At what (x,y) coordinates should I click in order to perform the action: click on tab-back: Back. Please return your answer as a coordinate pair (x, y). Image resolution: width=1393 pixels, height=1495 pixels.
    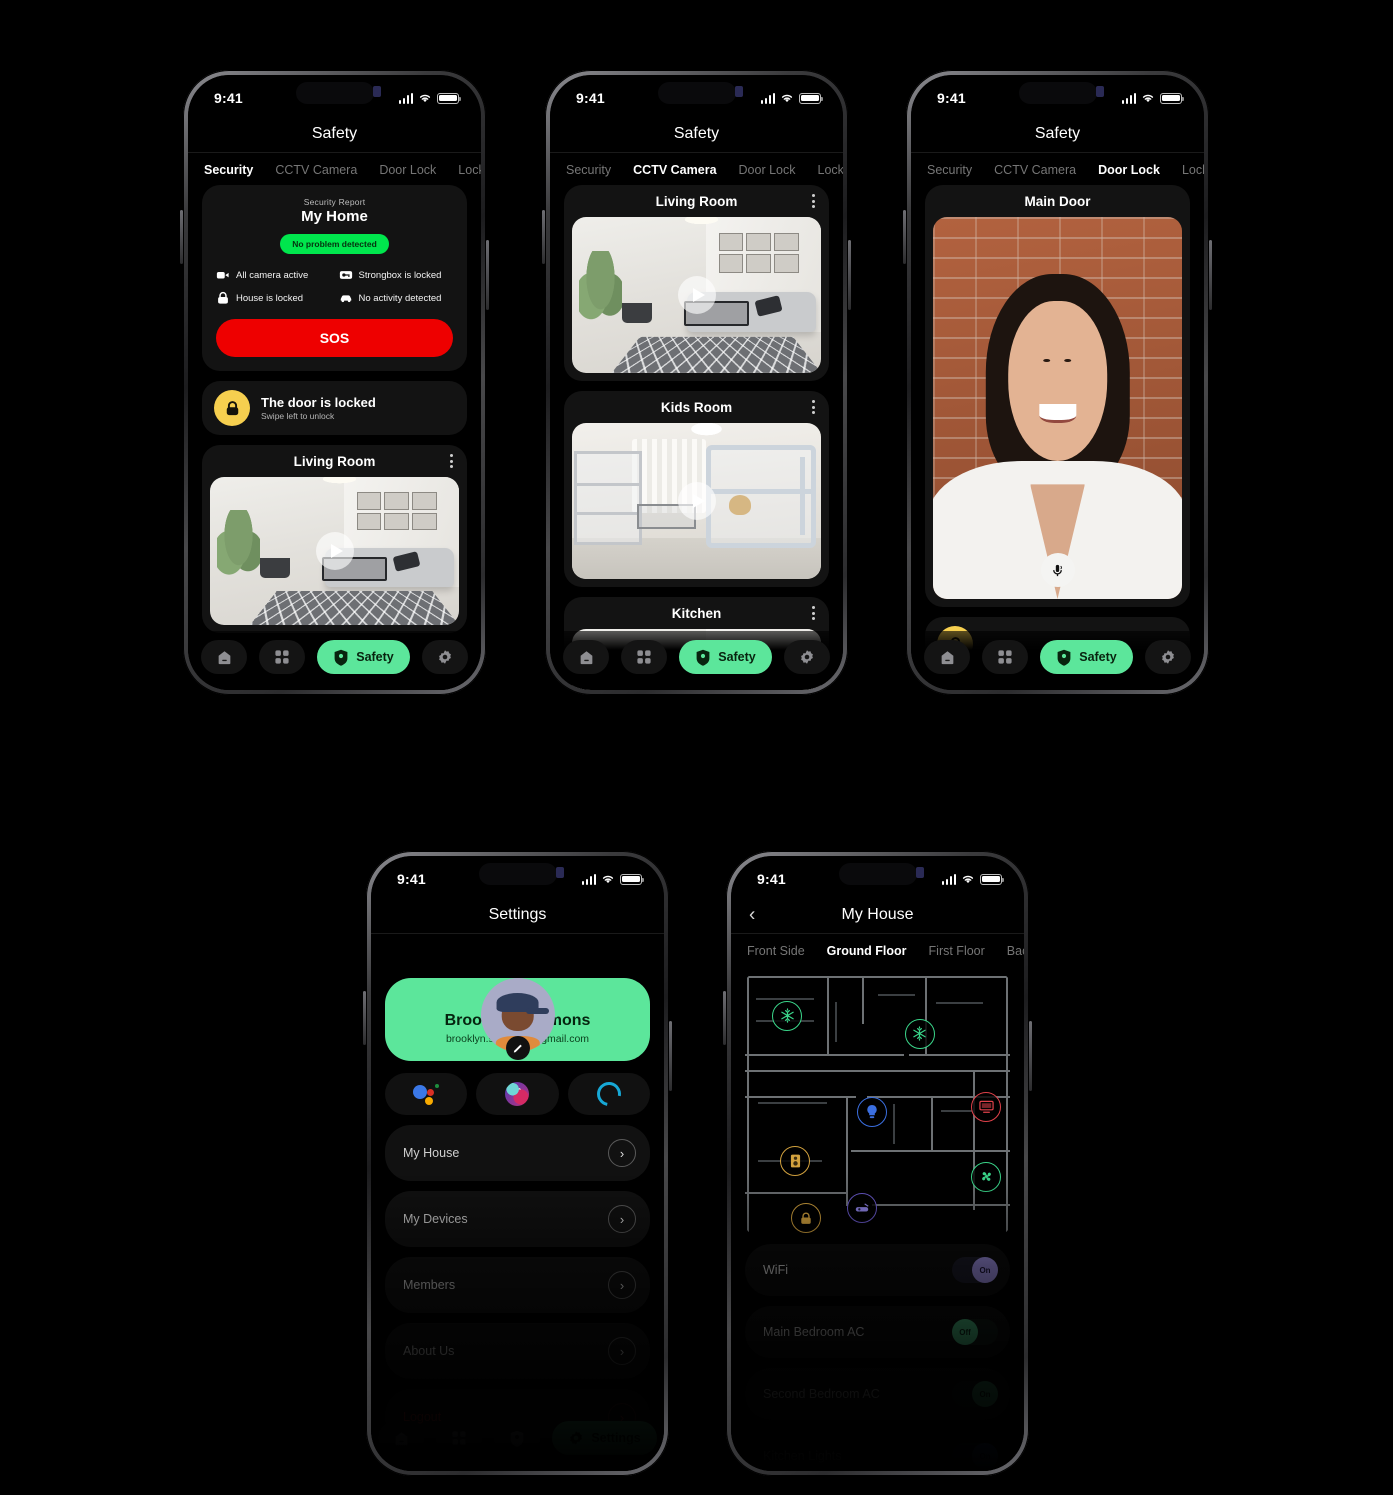
    Looking at the image, I should click on (1015, 951).